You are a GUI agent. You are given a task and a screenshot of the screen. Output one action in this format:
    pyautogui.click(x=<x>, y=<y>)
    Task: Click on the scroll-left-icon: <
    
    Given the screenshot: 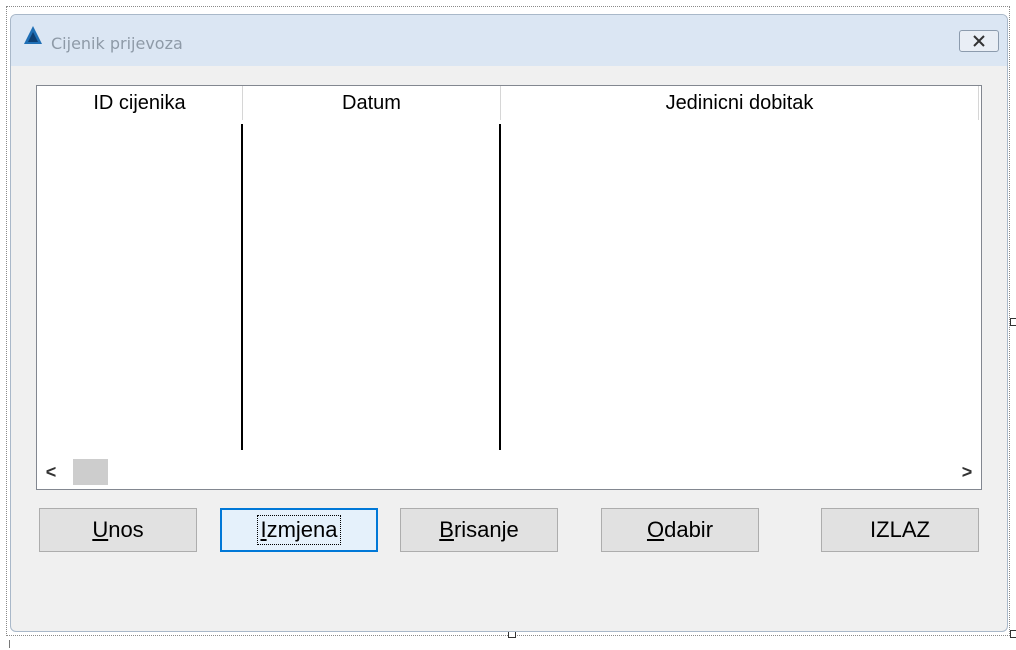 What is the action you would take?
    pyautogui.click(x=51, y=472)
    